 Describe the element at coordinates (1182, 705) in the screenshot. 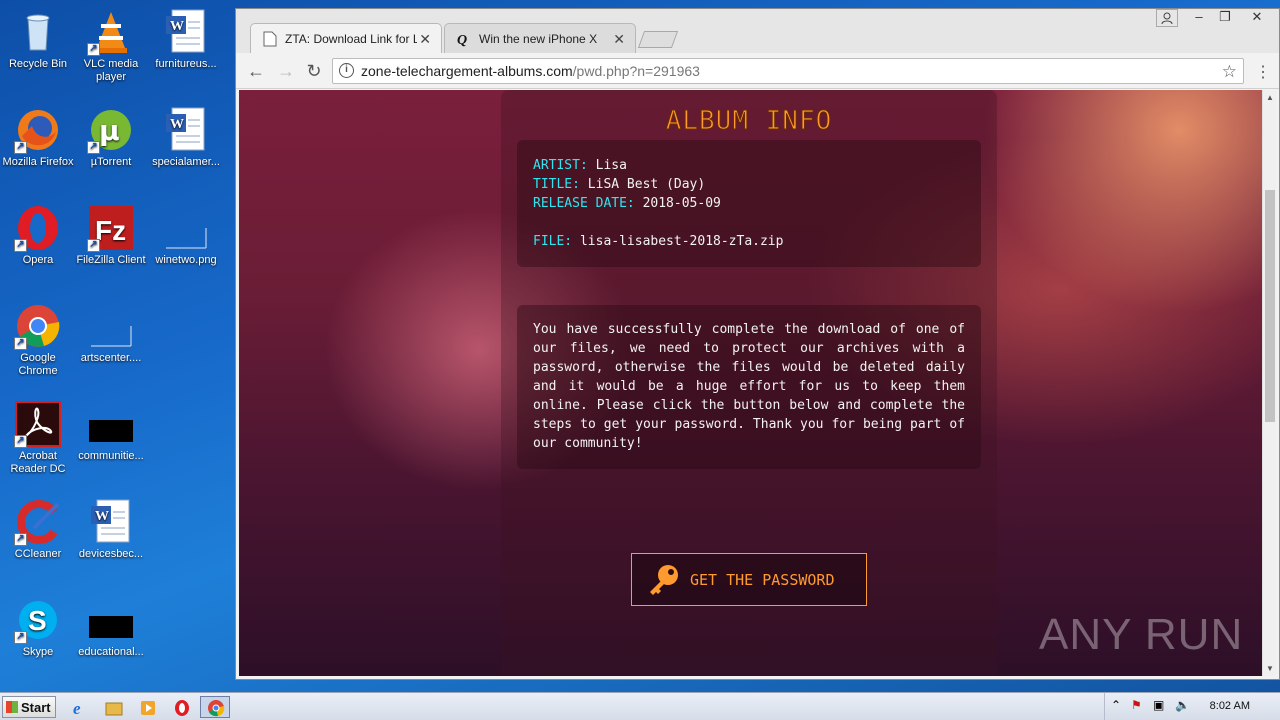

I see `volume-icon: 🔈` at that location.